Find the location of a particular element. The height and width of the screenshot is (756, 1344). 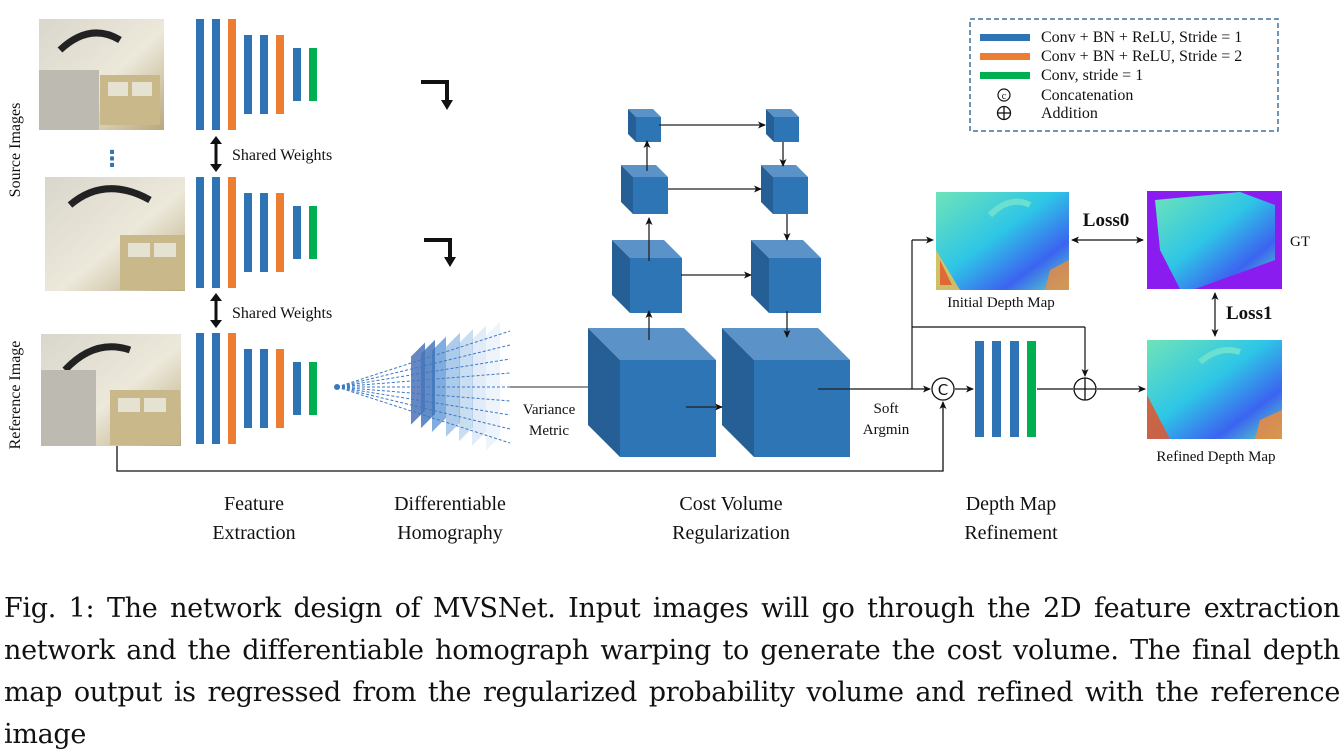

concat-glyph: C is located at coordinates (943, 390).